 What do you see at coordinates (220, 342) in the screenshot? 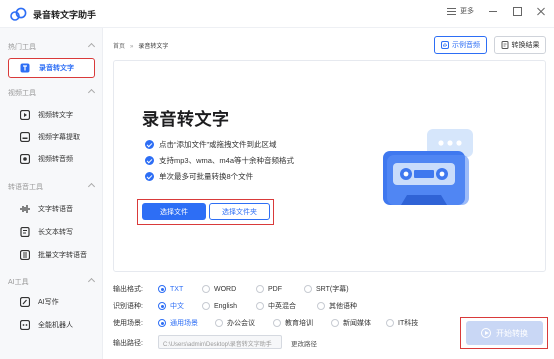
I see `output-path-field: C:\Users\admin\Desktop\录音转文字助手` at bounding box center [220, 342].